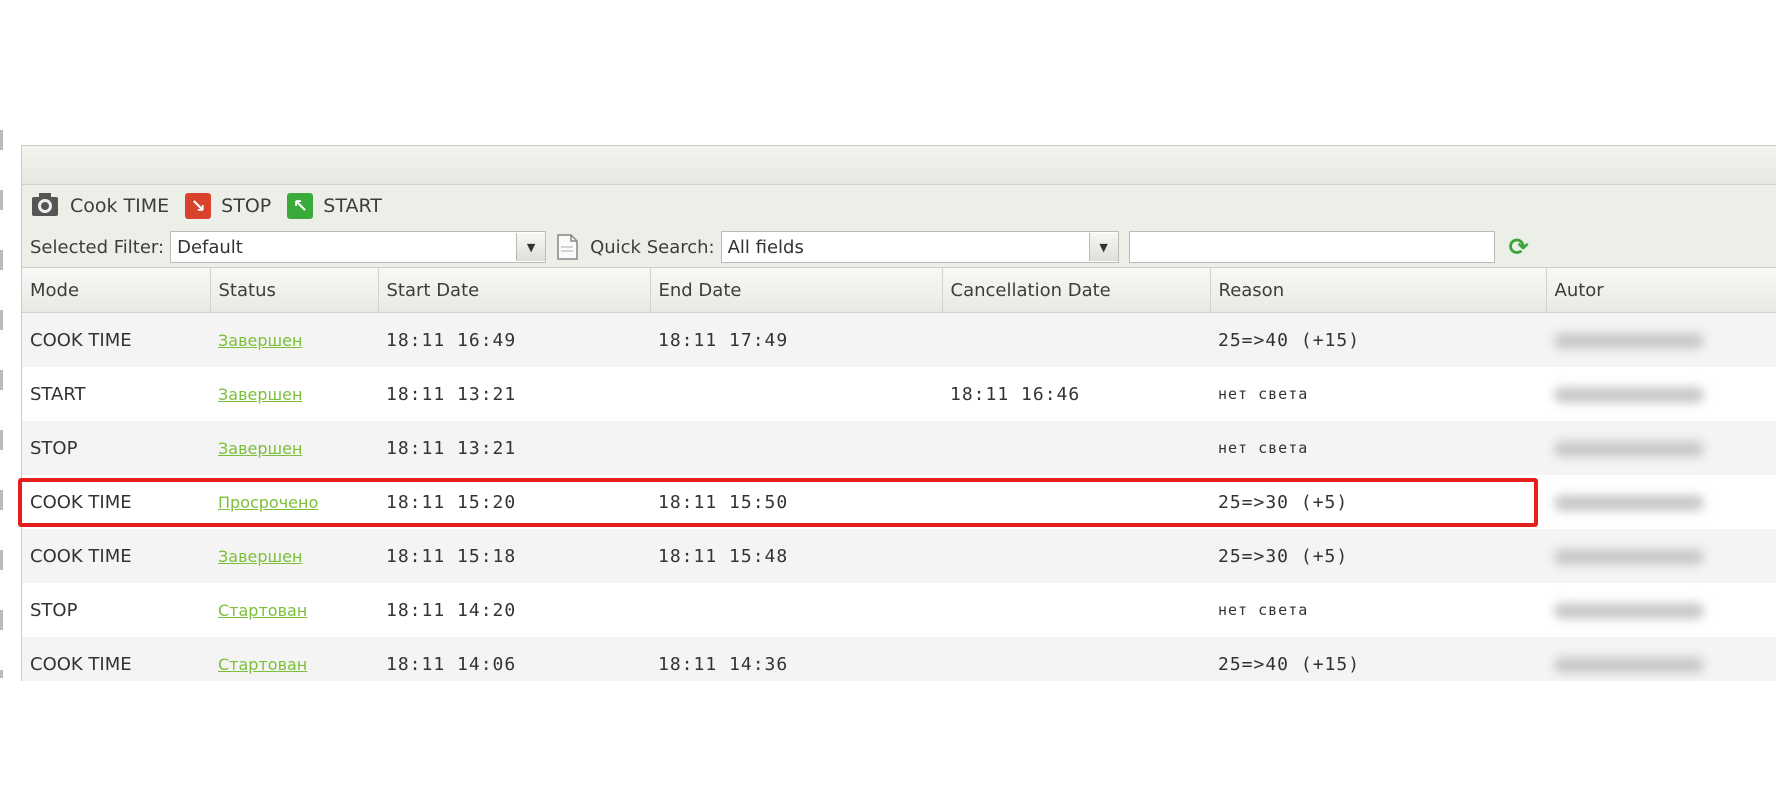 Image resolution: width=1776 pixels, height=788 pixels. Describe the element at coordinates (567, 247) in the screenshot. I see `document-icon` at that location.